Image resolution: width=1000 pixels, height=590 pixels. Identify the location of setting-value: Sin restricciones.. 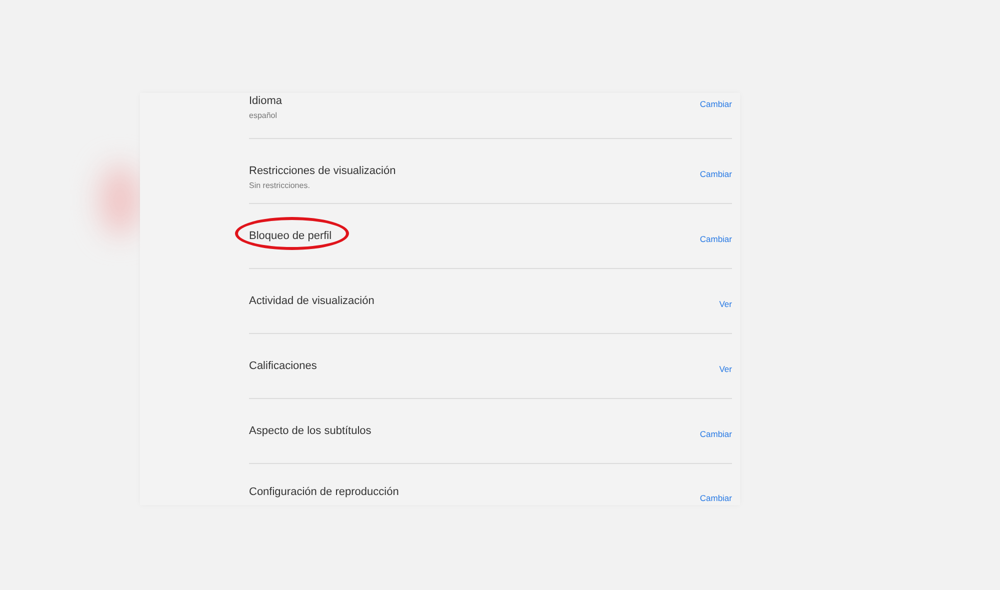
(280, 185).